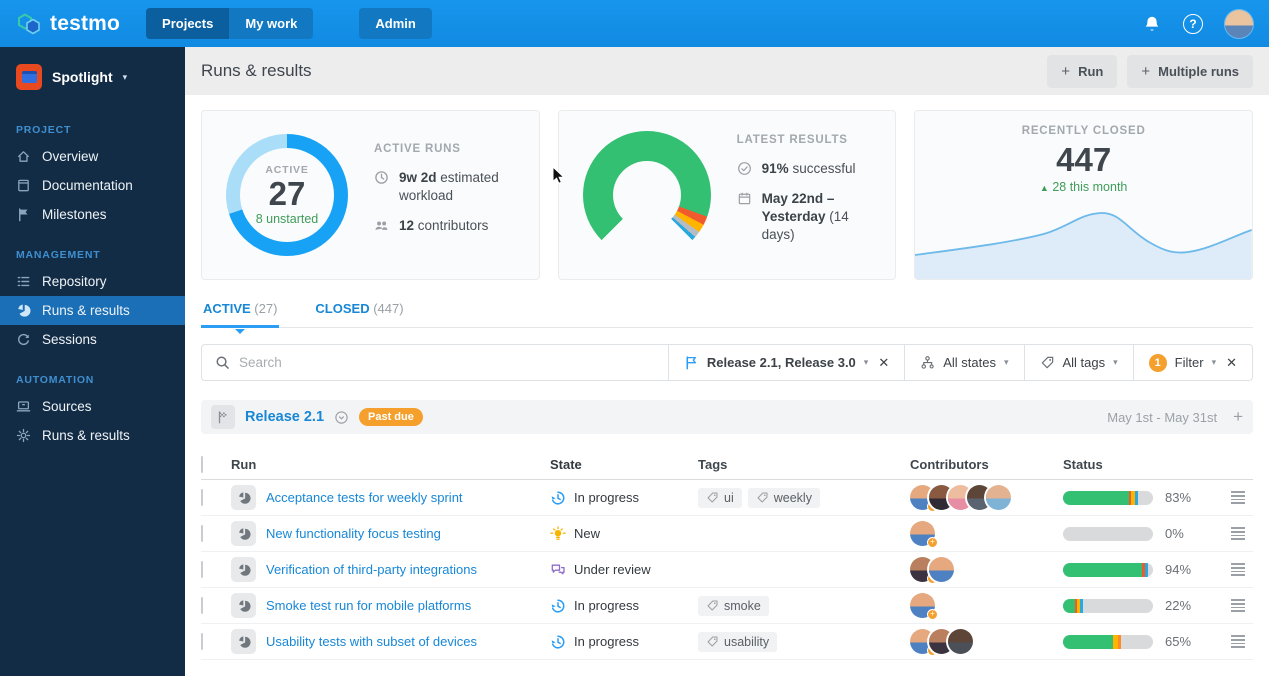 The height and width of the screenshot is (676, 1269). I want to click on nav-tab-admin: Admin, so click(395, 23).